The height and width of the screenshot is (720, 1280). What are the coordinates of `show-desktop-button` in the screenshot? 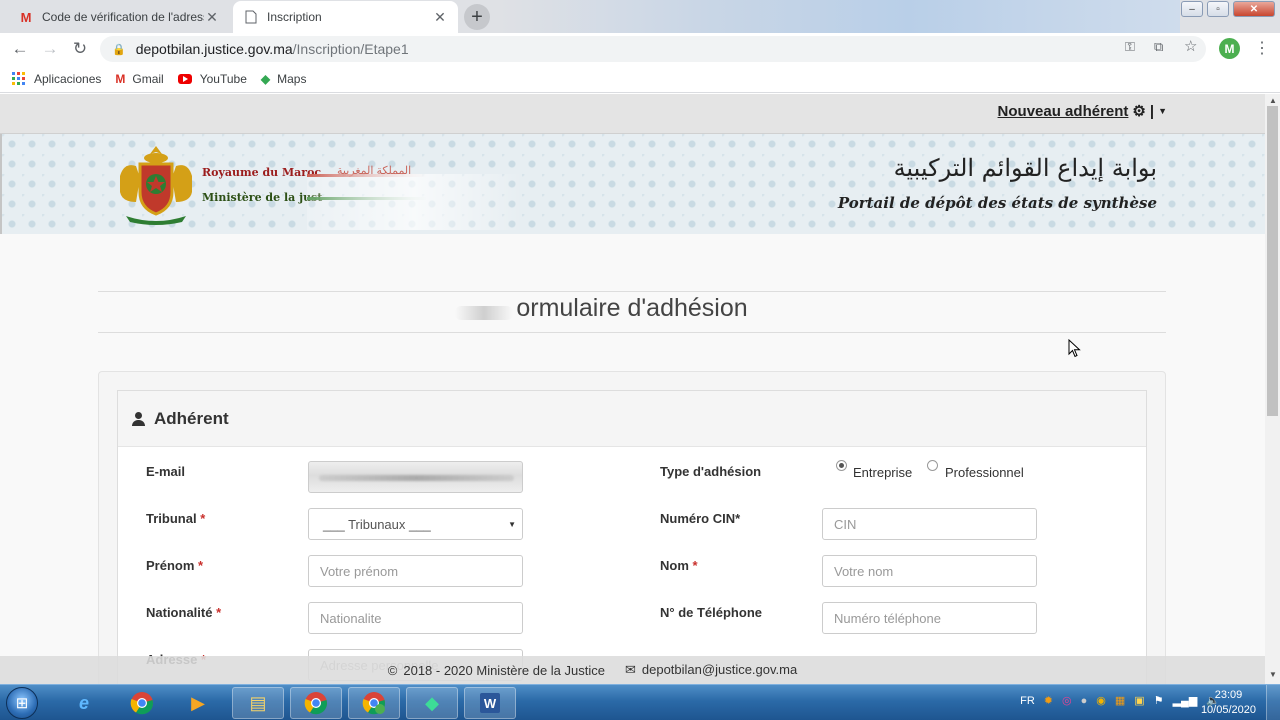 It's located at (1273, 702).